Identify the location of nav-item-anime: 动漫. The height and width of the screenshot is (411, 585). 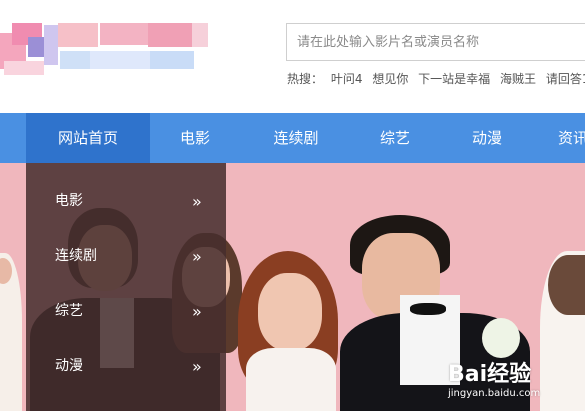
(487, 138).